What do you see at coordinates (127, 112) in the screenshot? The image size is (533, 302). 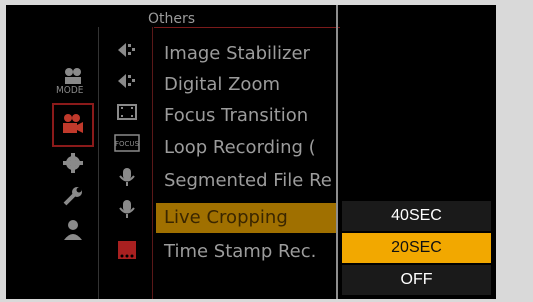 I see `film-icon` at bounding box center [127, 112].